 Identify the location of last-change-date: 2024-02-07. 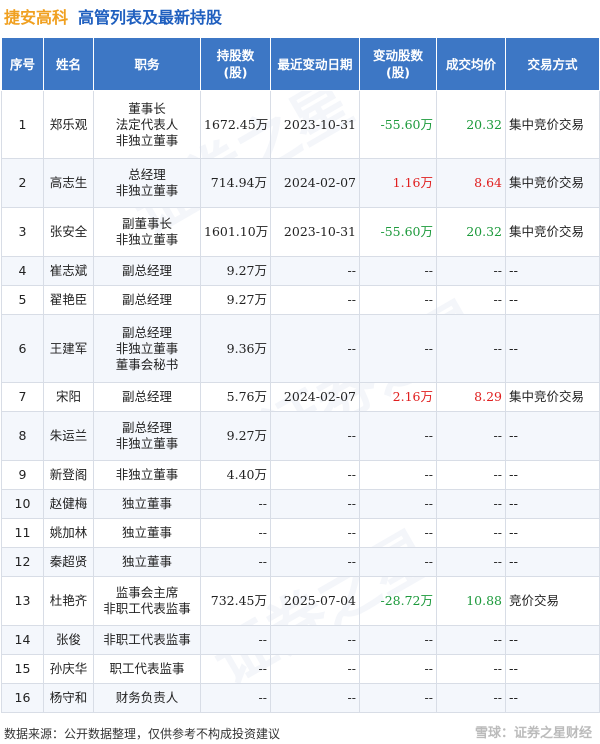
(315, 397).